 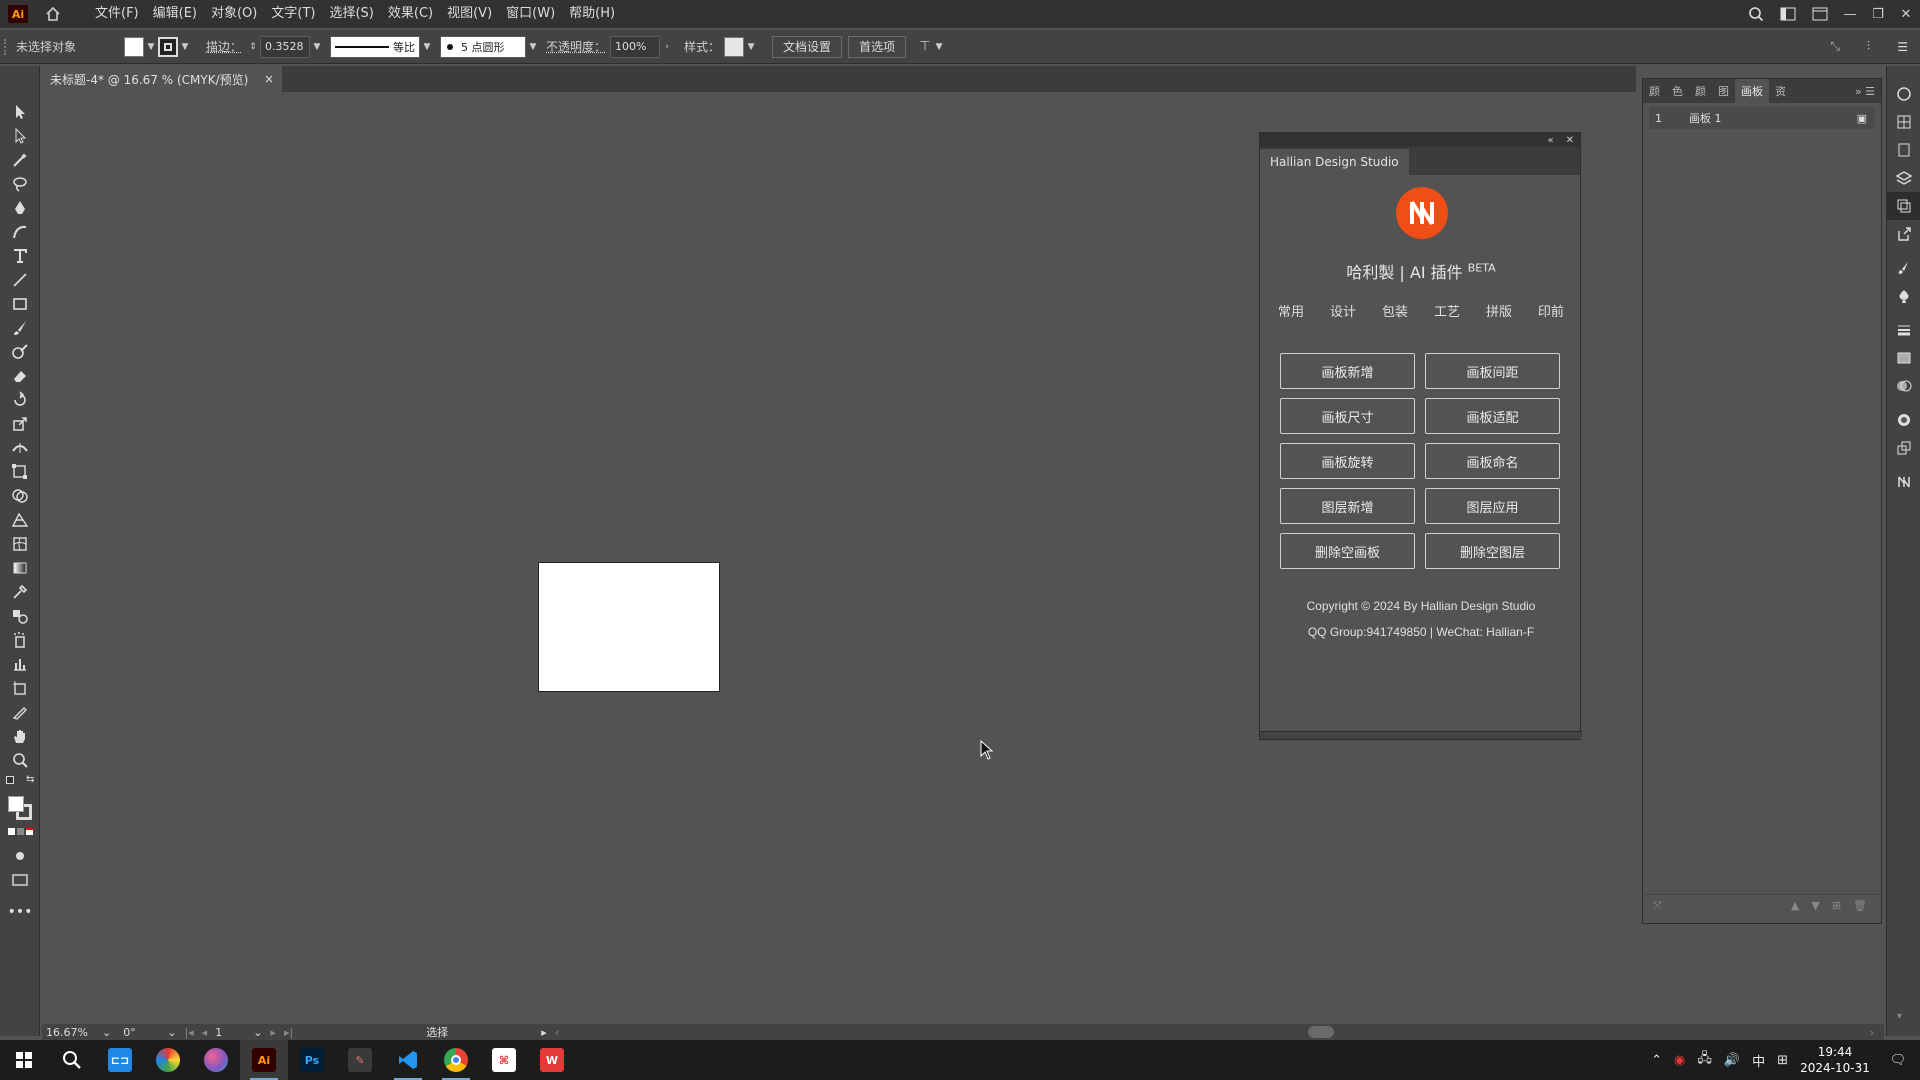 I want to click on ime-indicator: 中, so click(x=1758, y=1060).